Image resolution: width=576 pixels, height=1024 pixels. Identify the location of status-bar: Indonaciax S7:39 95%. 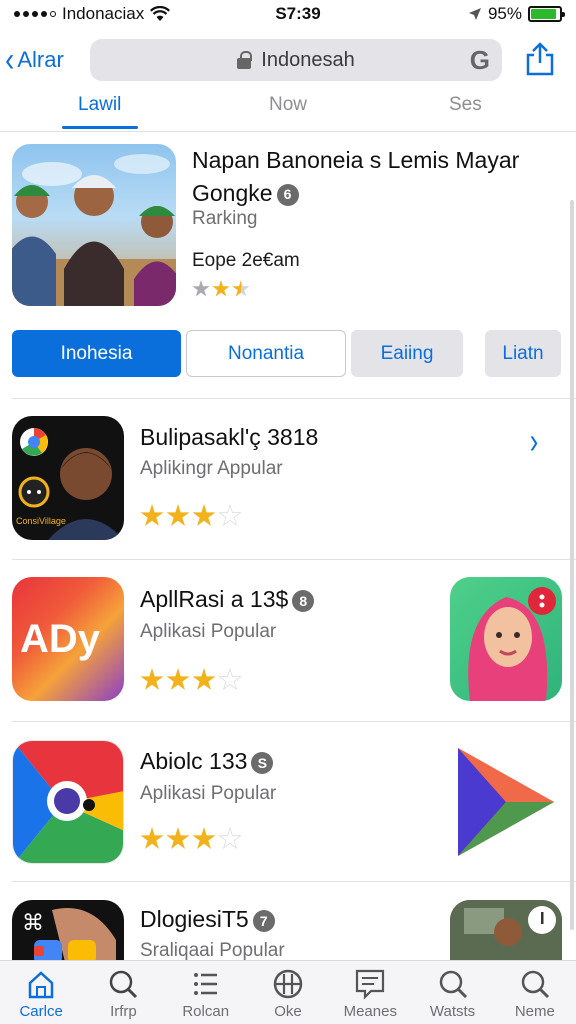
(288, 14).